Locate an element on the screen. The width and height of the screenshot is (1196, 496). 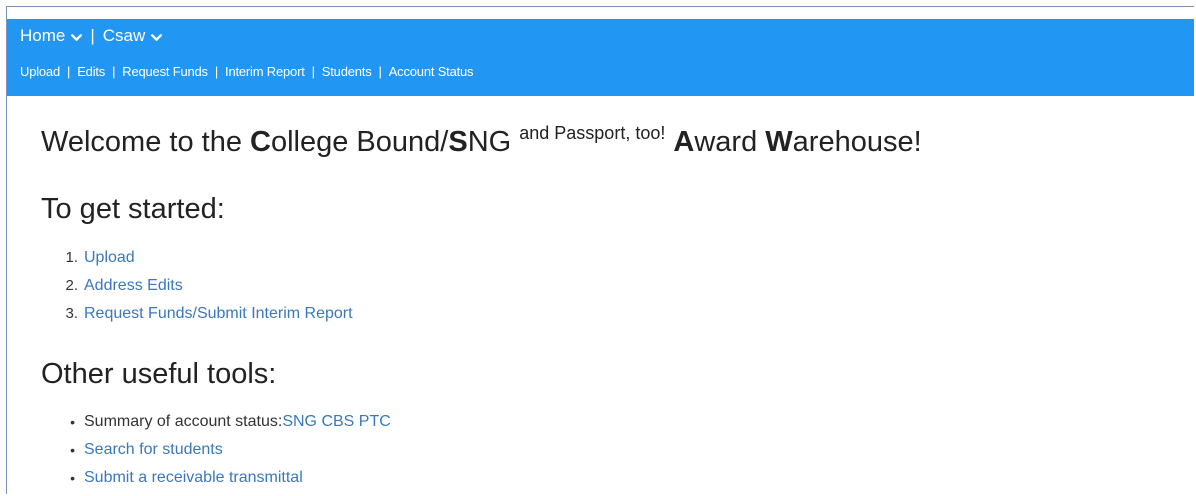
main-menu: Home | Csaw is located at coordinates (91, 36).